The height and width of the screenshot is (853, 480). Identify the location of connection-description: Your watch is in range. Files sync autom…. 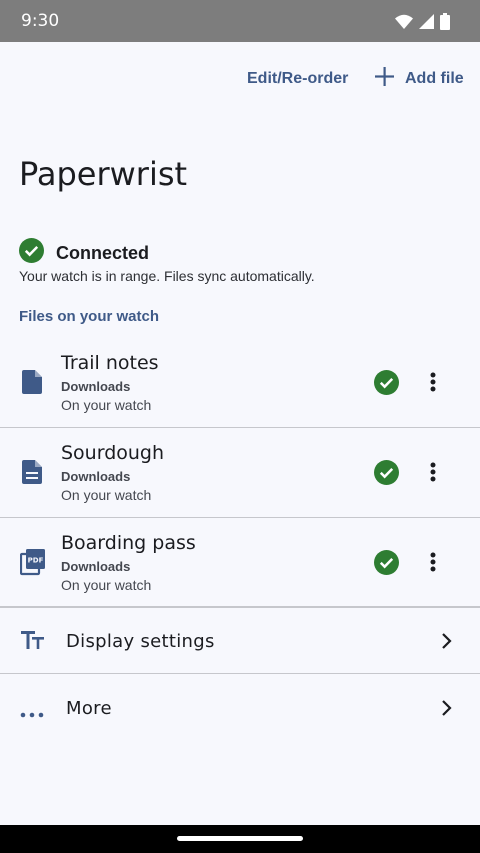
(167, 276).